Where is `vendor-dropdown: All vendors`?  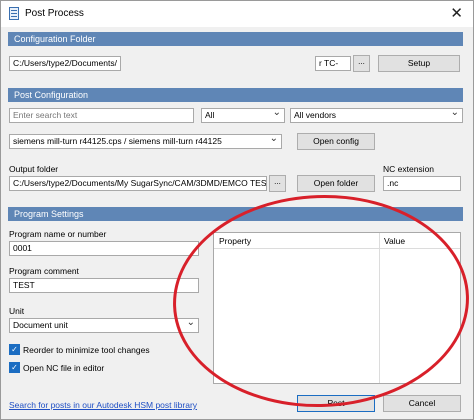
vendor-dropdown: All vendors is located at coordinates (376, 115).